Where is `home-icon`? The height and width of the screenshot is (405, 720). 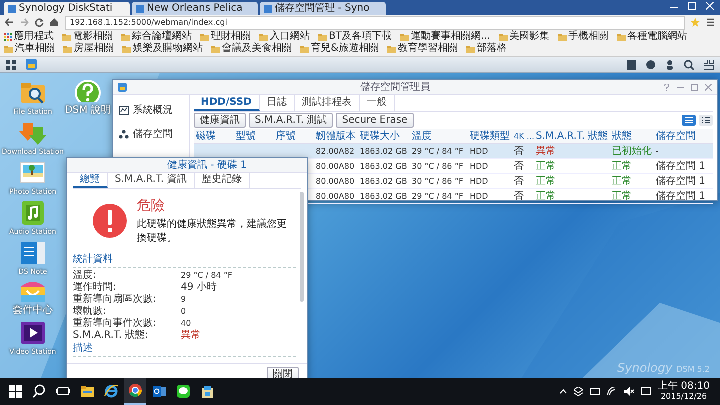
home-icon is located at coordinates (54, 22).